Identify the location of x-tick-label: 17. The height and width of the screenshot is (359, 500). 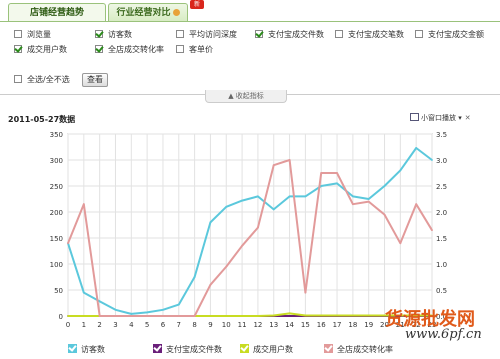
(337, 325).